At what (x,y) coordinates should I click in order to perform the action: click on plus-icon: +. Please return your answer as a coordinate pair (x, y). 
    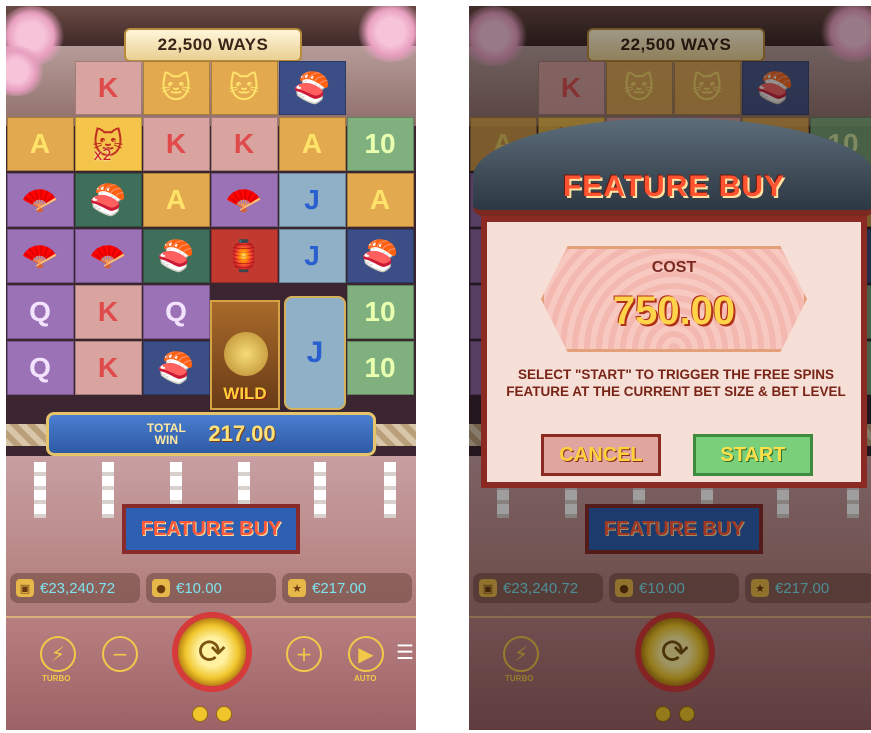
    Looking at the image, I should click on (304, 654).